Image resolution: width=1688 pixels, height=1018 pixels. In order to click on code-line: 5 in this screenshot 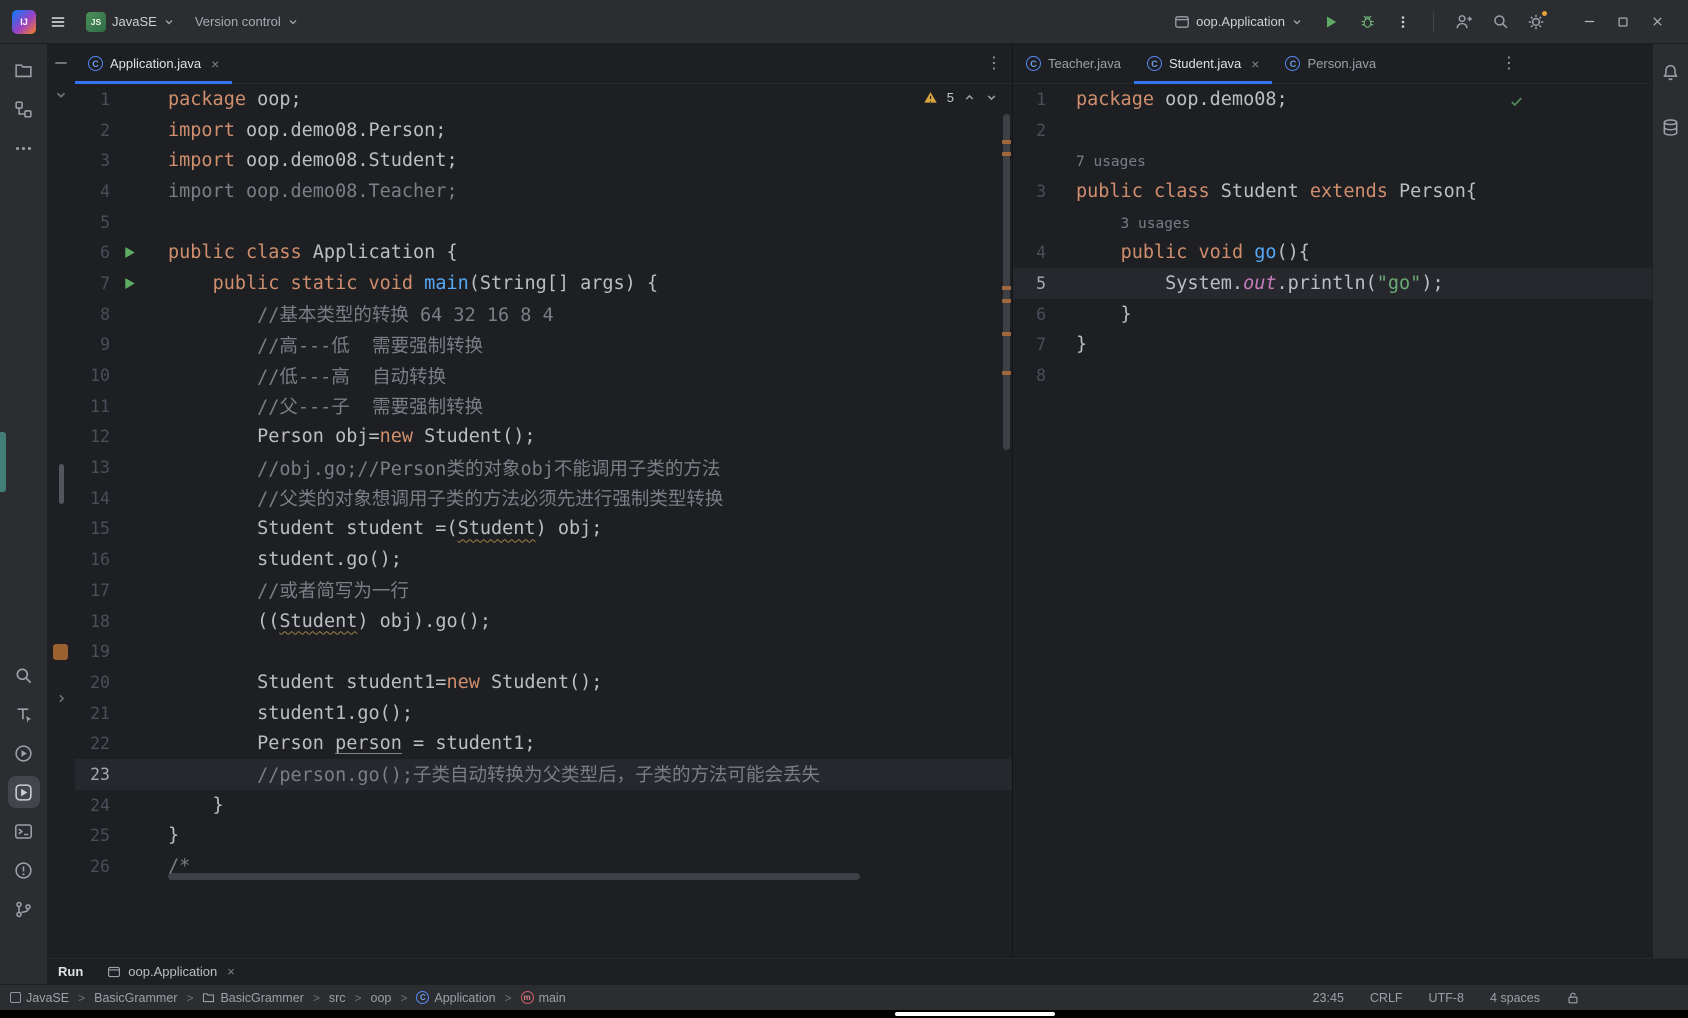, I will do `click(543, 222)`.